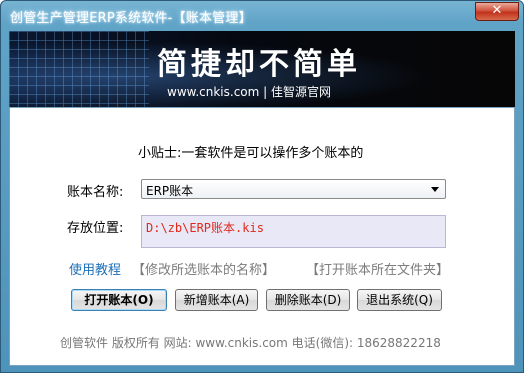  I want to click on location-field: D:\zb\ERP账本.kis, so click(293, 231).